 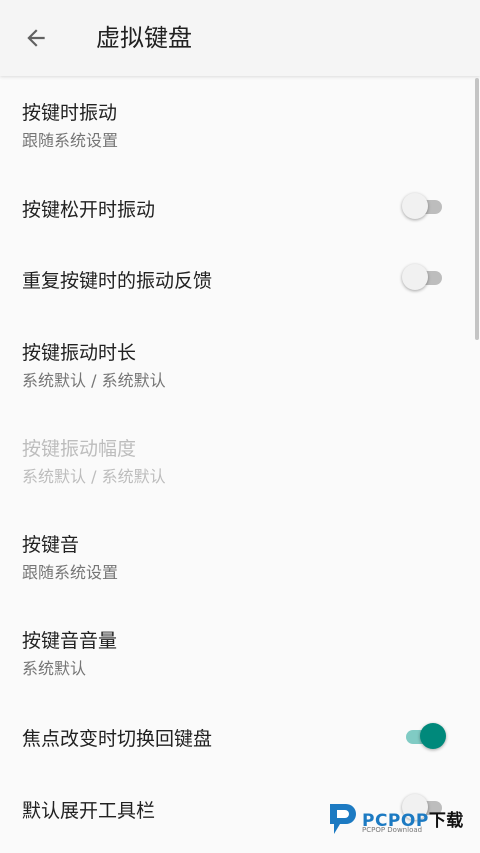 What do you see at coordinates (240, 556) in the screenshot?
I see `pref-key-sound: 按键音 跟随系统设置` at bounding box center [240, 556].